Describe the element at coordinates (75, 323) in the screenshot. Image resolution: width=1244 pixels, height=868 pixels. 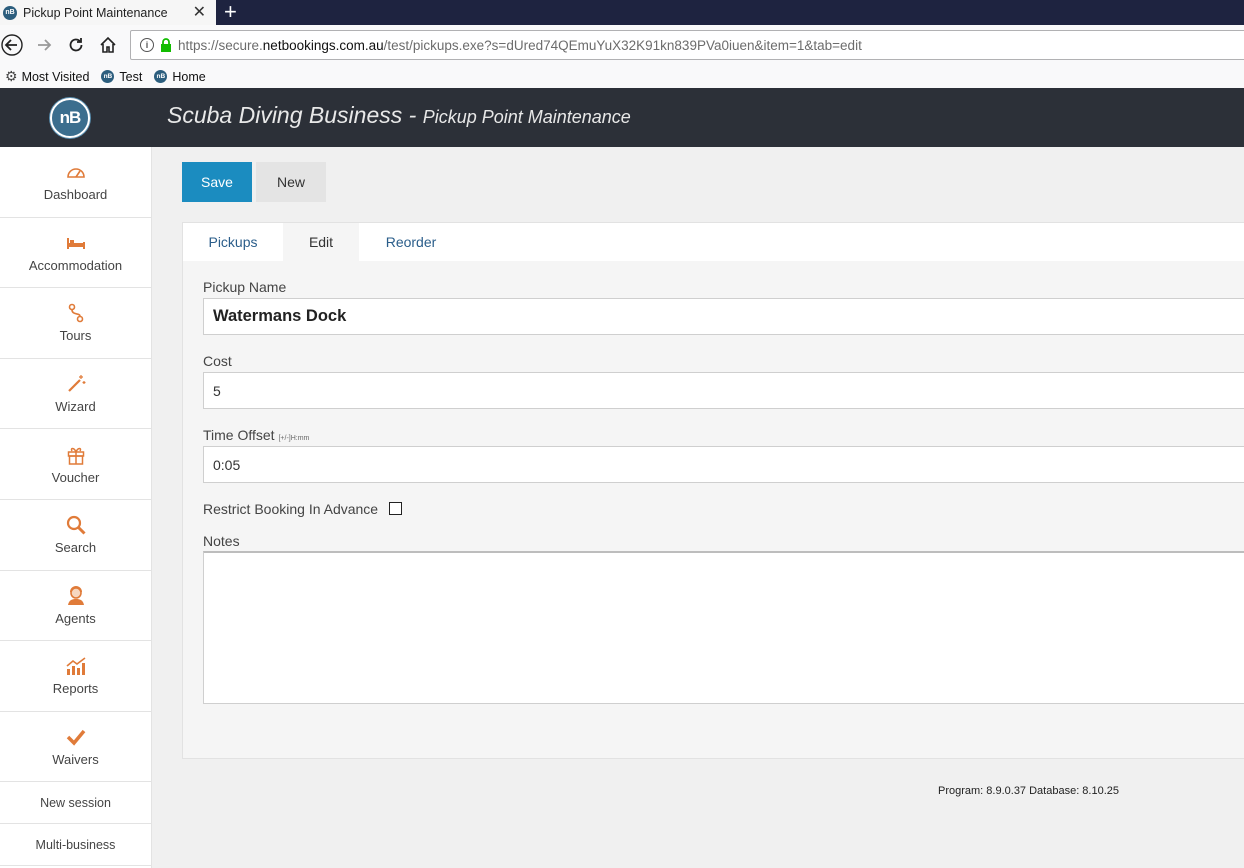
I see `sidebar-item-tours: Tours` at that location.